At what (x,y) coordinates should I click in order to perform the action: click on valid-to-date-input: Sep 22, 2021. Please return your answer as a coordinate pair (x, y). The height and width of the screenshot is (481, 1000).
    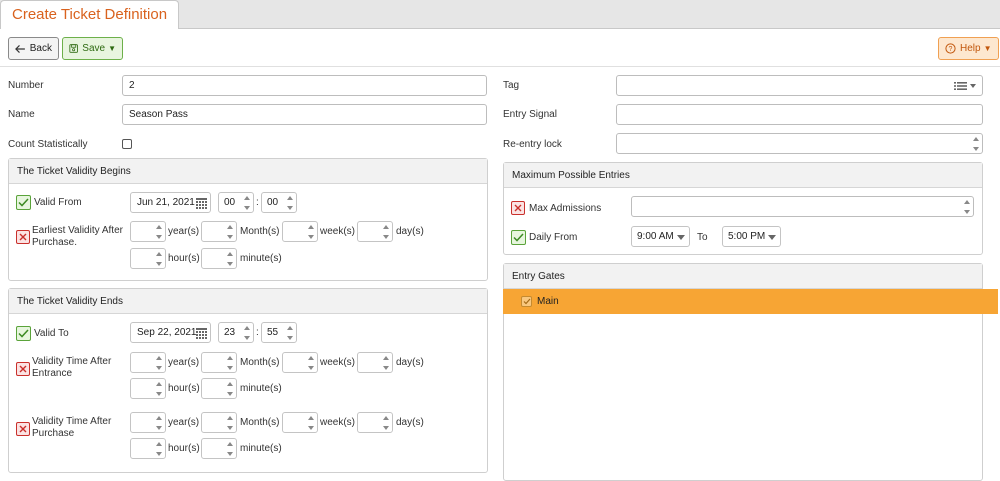
    Looking at the image, I should click on (170, 332).